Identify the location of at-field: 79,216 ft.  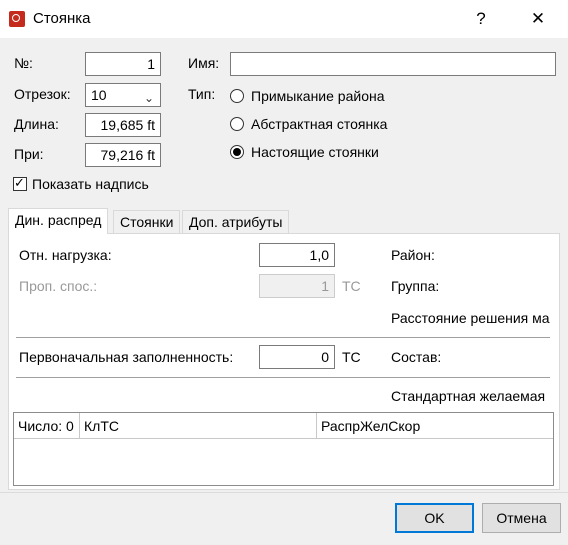
(123, 155).